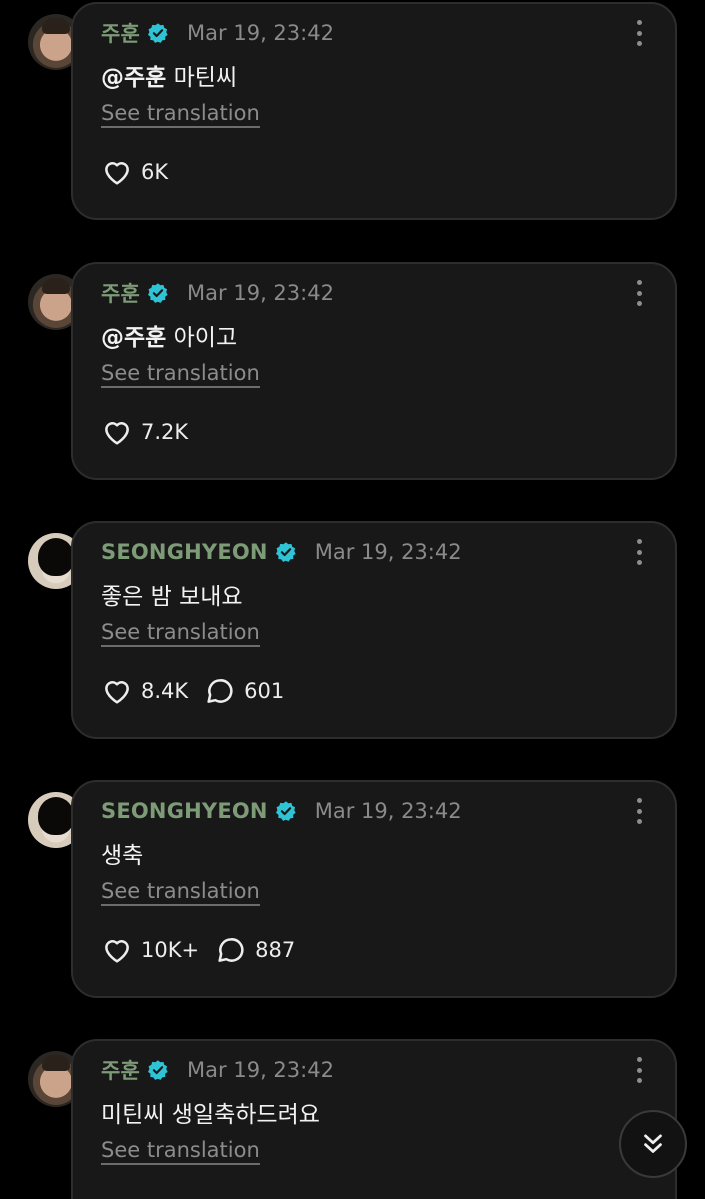  I want to click on comment-body: 마틴씨, so click(202, 78).